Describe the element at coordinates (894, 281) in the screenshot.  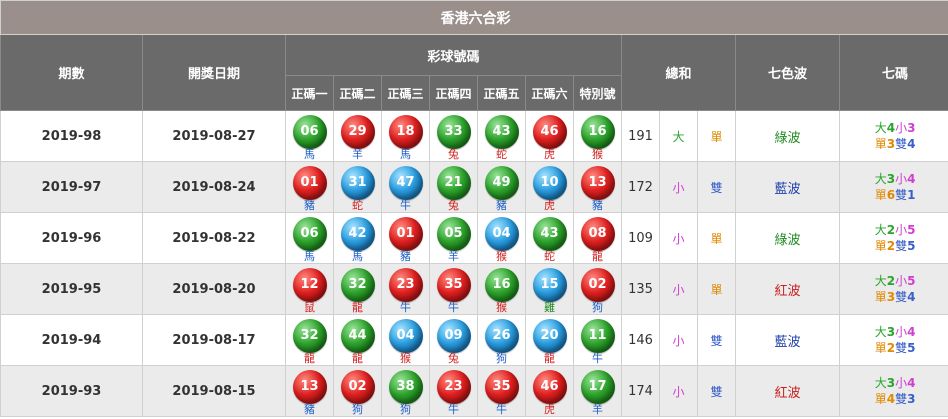
I see `seven-size-line: 大2小5` at that location.